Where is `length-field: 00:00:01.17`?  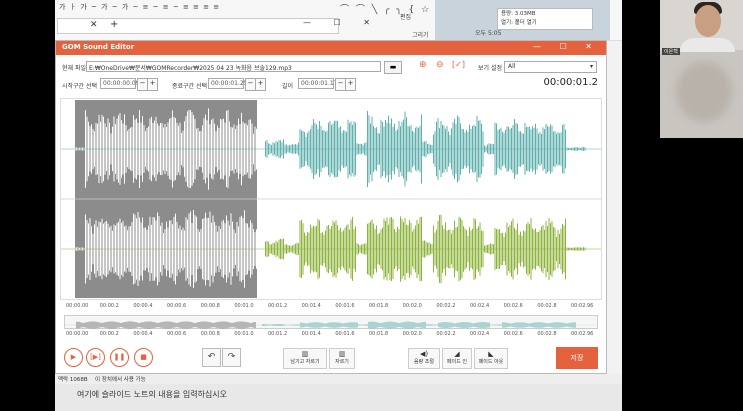
length-field: 00:00:01.17 is located at coordinates (318, 83).